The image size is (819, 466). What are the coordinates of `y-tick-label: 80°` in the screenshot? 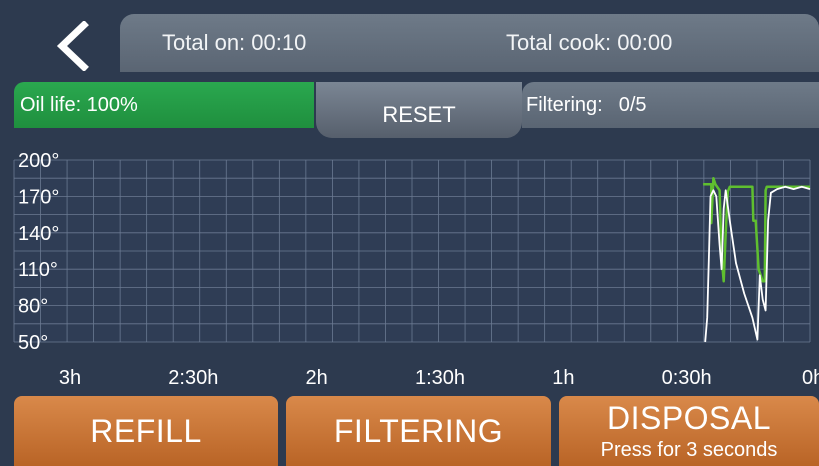 It's located at (33, 307).